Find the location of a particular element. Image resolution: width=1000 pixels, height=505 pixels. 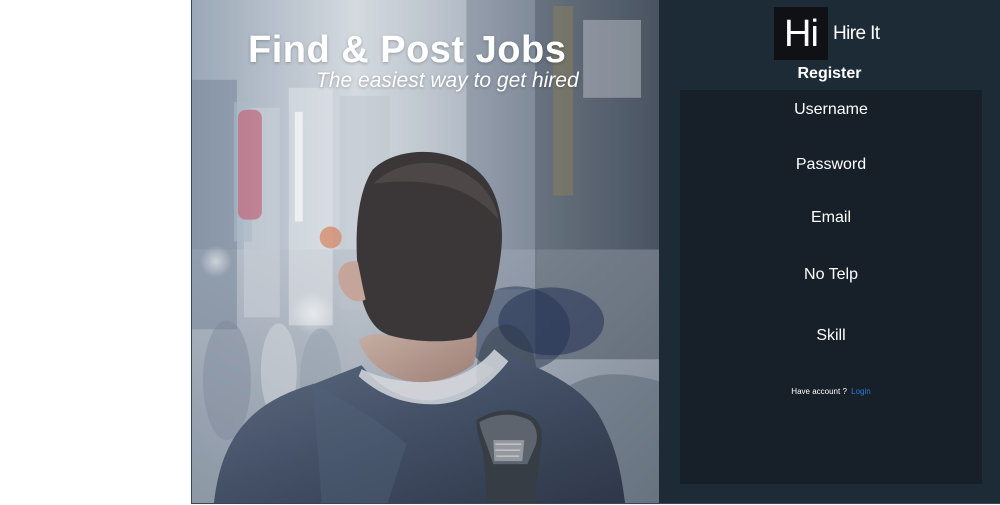

login-prompt: Have account ? Login is located at coordinates (831, 392).